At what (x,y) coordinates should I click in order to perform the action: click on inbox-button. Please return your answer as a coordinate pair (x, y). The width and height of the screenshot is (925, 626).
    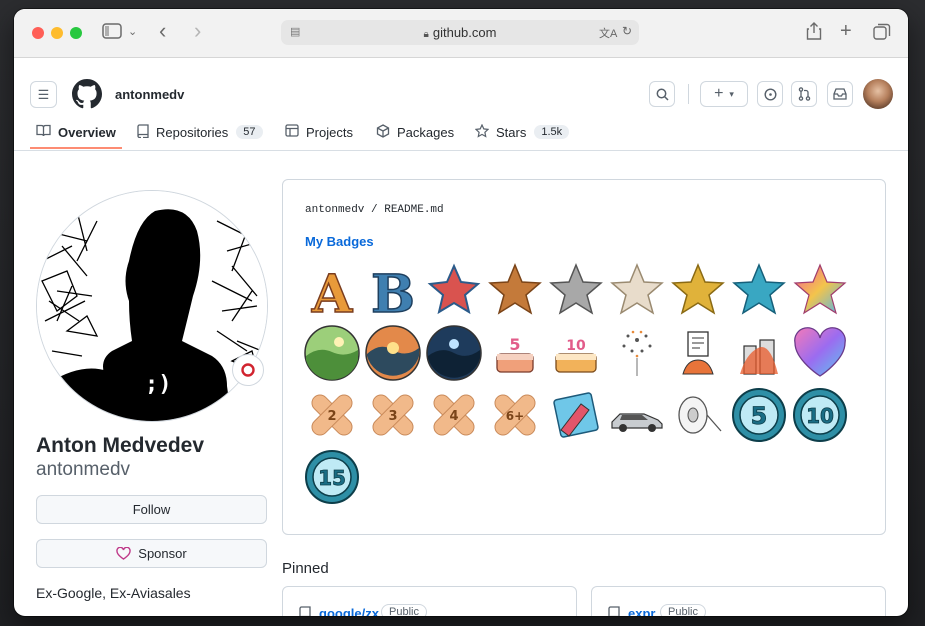
    Looking at the image, I should click on (840, 94).